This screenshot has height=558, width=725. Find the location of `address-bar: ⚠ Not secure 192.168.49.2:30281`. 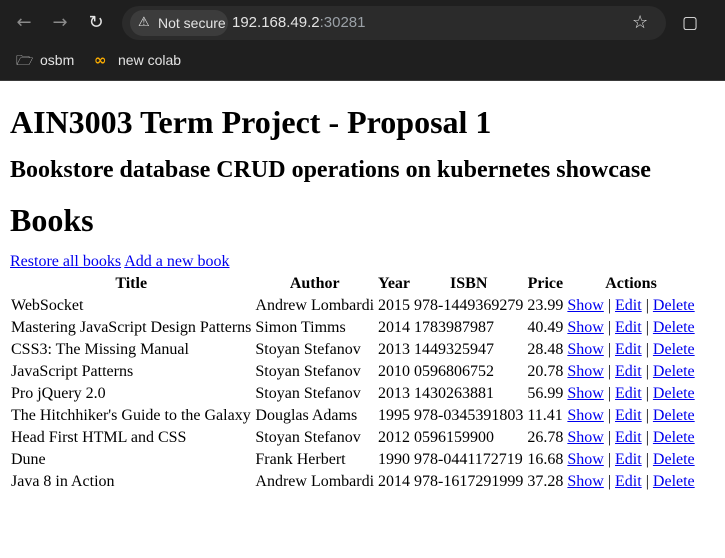

address-bar: ⚠ Not secure 192.168.49.2:30281 is located at coordinates (394, 23).